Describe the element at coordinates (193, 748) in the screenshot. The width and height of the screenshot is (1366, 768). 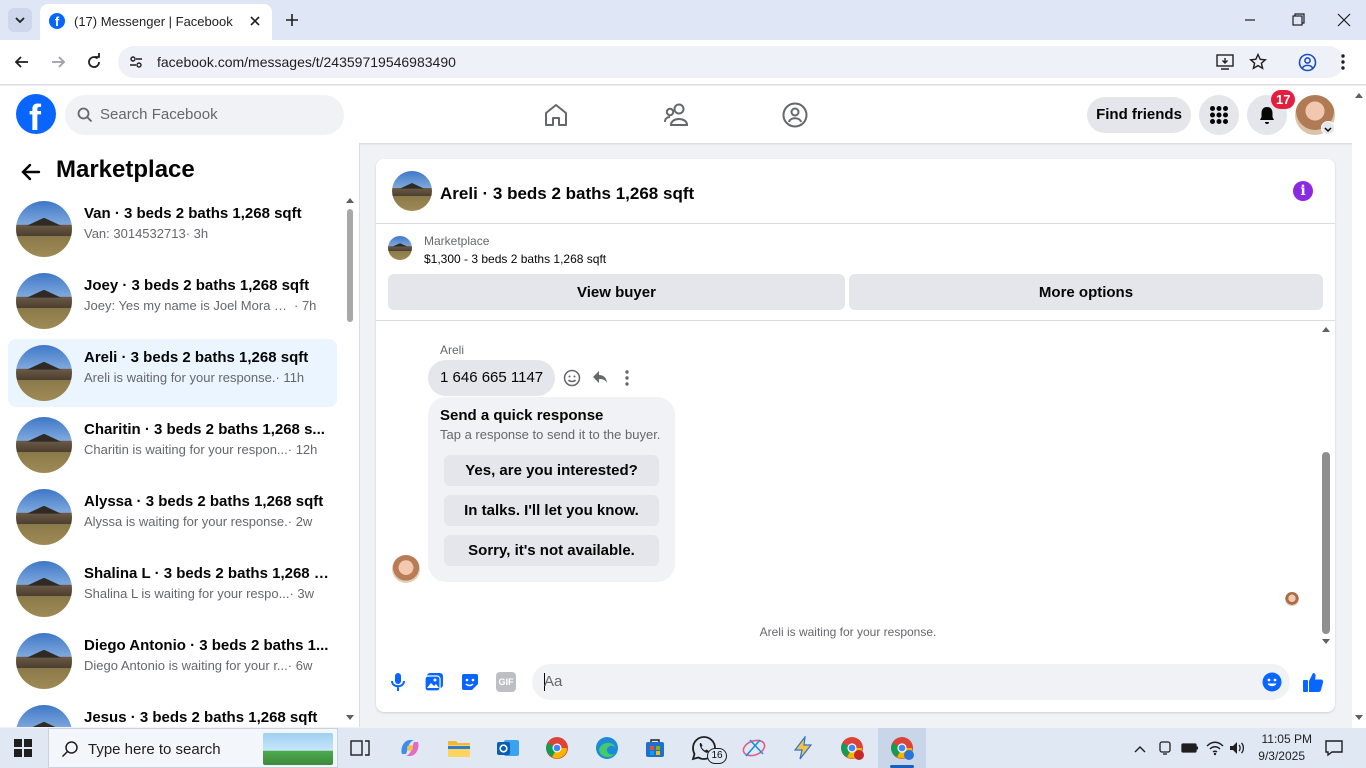
I see `taskbar-search-box: Type here to search` at that location.